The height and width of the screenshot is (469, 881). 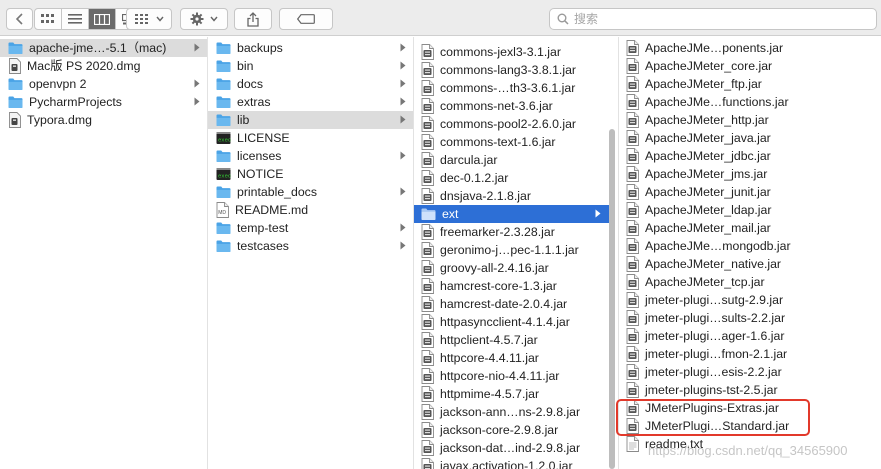 I want to click on column-2-item: MD README.md, so click(x=310, y=210).